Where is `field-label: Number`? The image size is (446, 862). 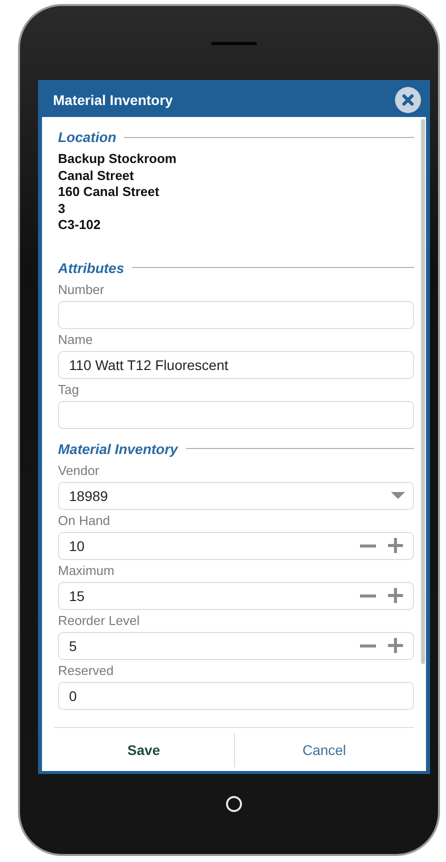 field-label: Number is located at coordinates (82, 290).